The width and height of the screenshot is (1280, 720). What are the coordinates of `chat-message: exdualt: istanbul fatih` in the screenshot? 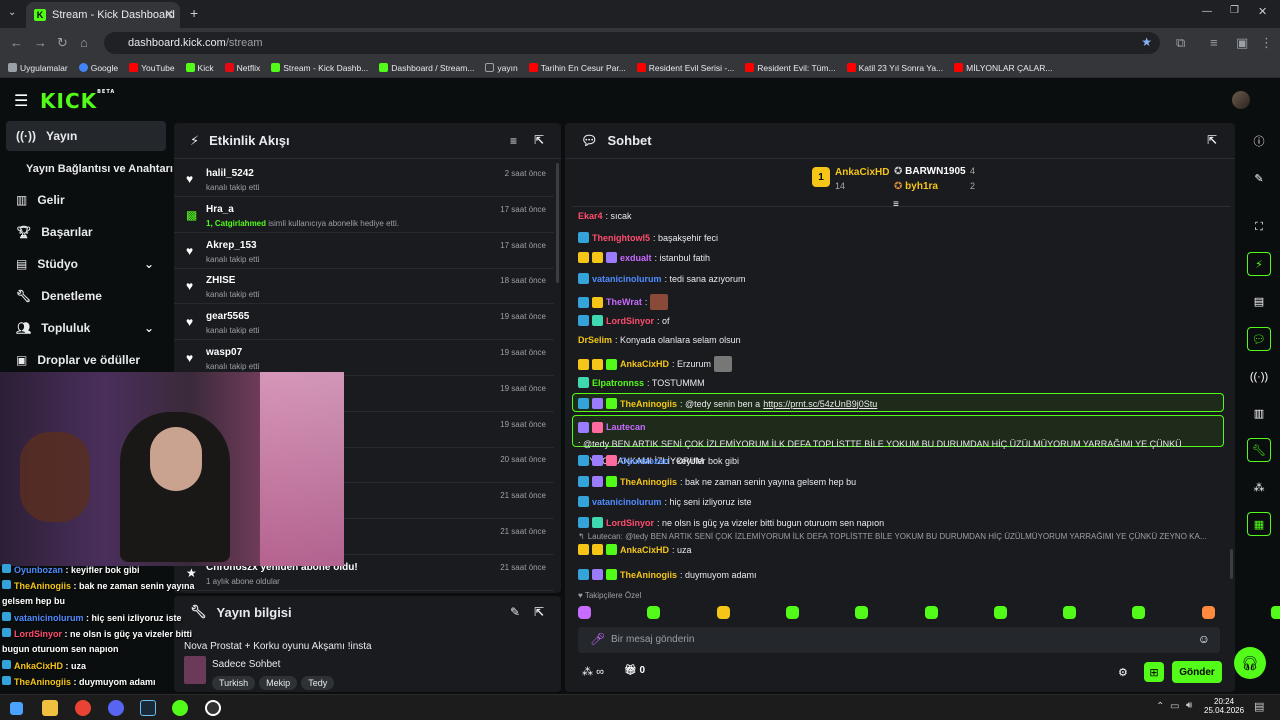 It's located at (644, 257).